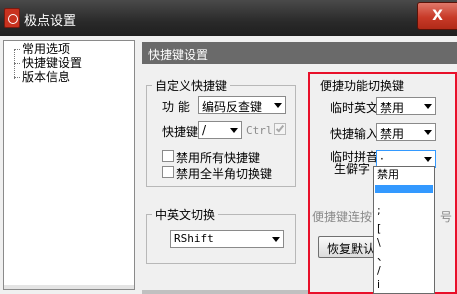  I want to click on dropdown-option: 禁用, so click(388, 175).